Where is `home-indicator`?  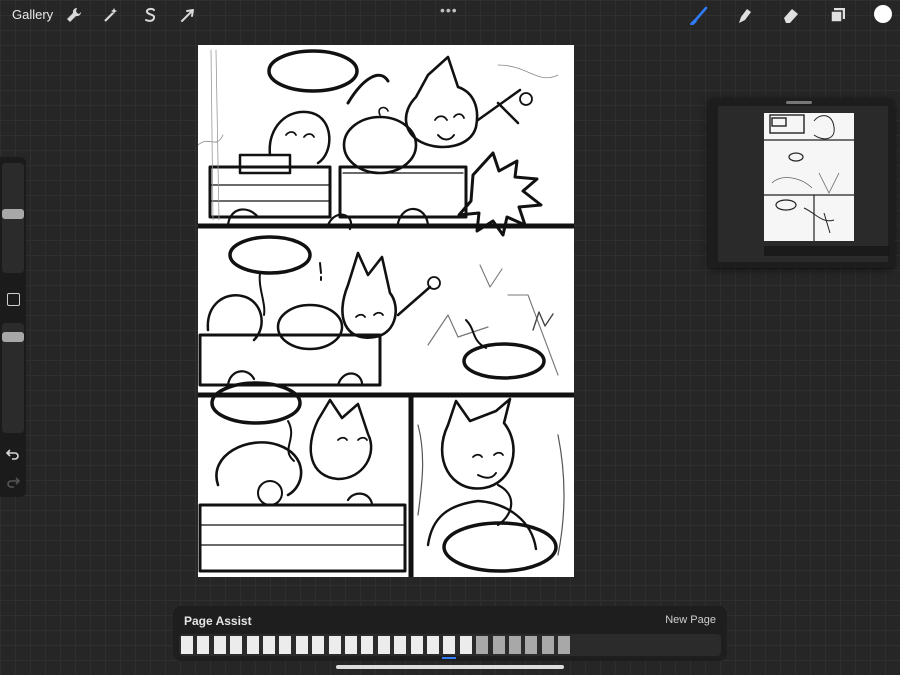
home-indicator is located at coordinates (450, 667).